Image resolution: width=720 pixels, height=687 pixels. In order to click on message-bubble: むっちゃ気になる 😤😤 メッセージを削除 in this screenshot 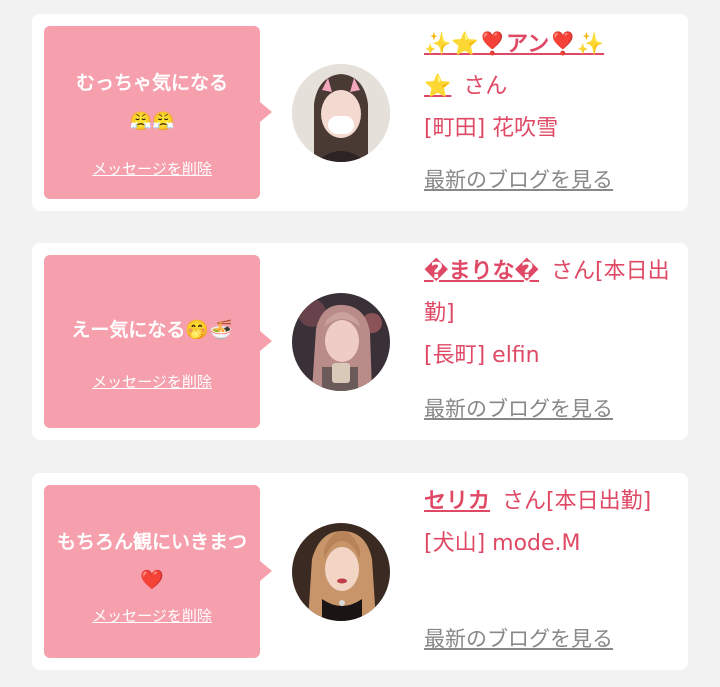, I will do `click(158, 112)`.